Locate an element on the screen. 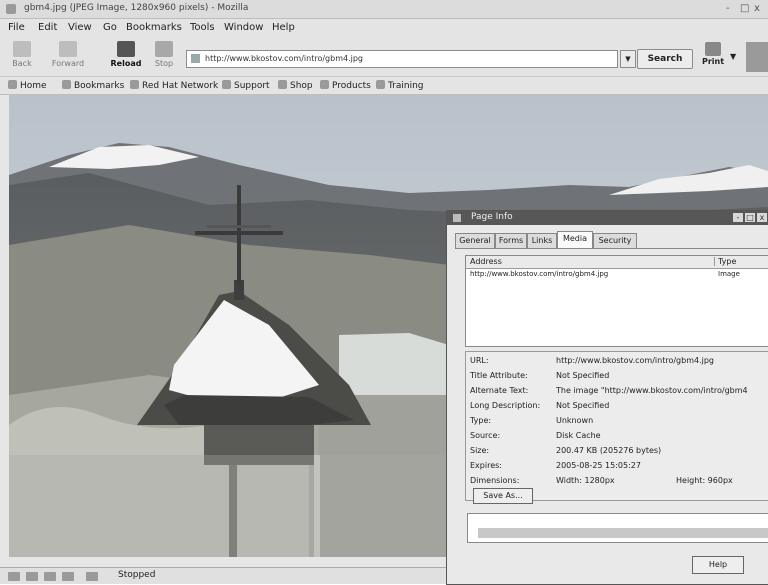 This screenshot has height=585, width=768. bookmark-red-hat-network: Red Hat Network is located at coordinates (174, 85).